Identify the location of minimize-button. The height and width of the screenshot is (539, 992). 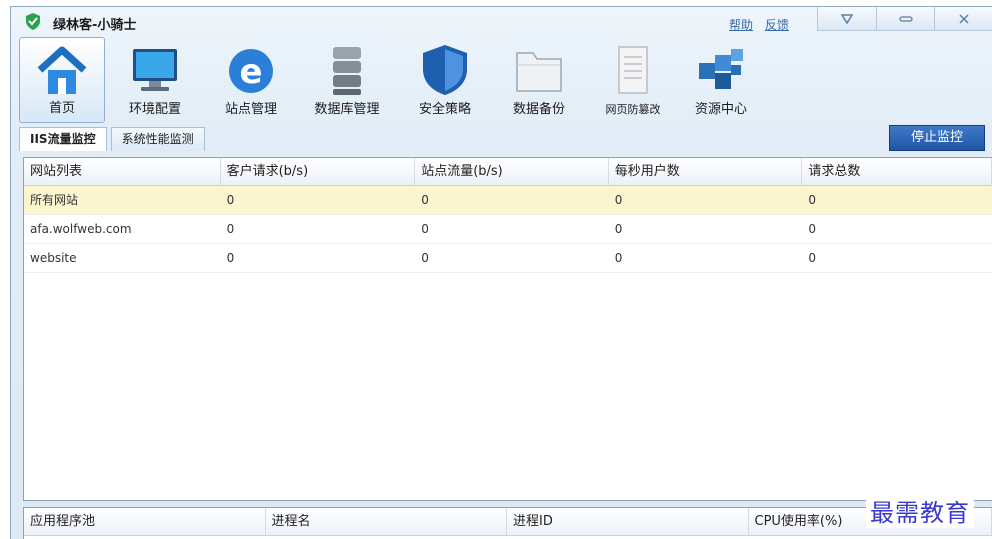
(905, 19).